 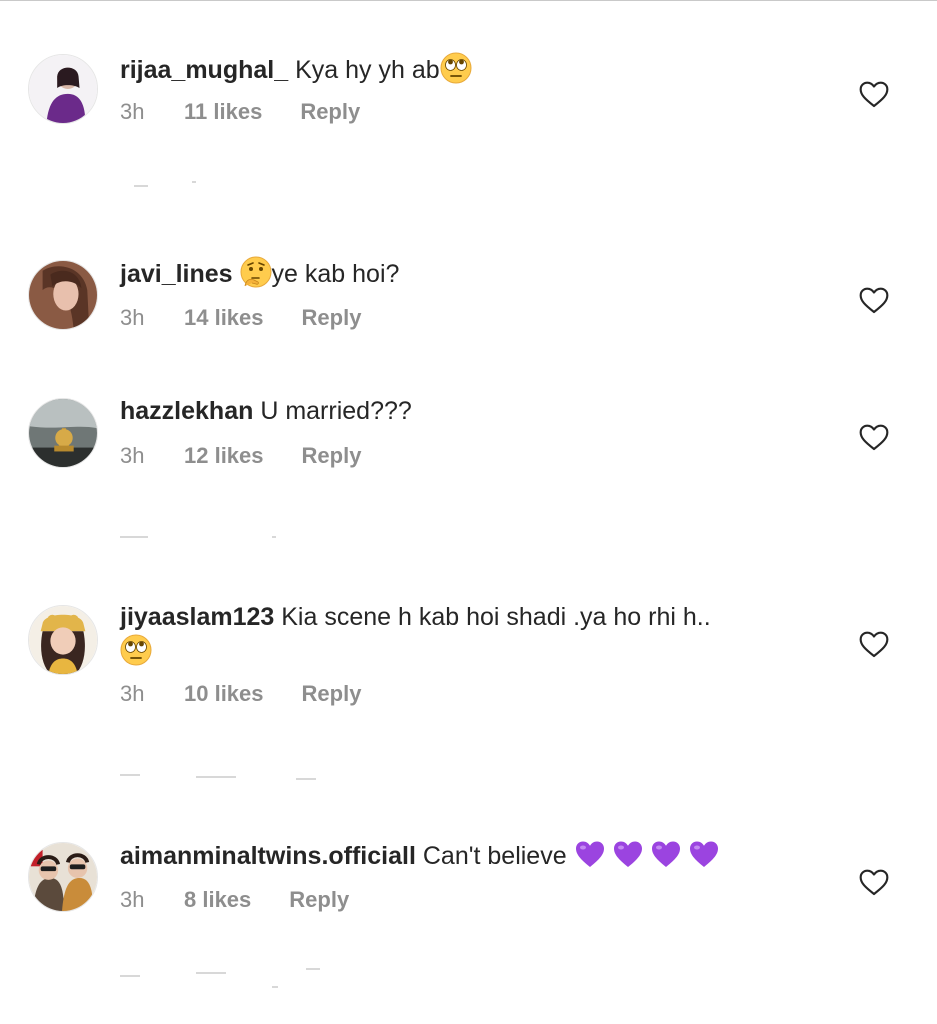 What do you see at coordinates (223, 112) in the screenshot?
I see `comment-likes: 11 likes` at bounding box center [223, 112].